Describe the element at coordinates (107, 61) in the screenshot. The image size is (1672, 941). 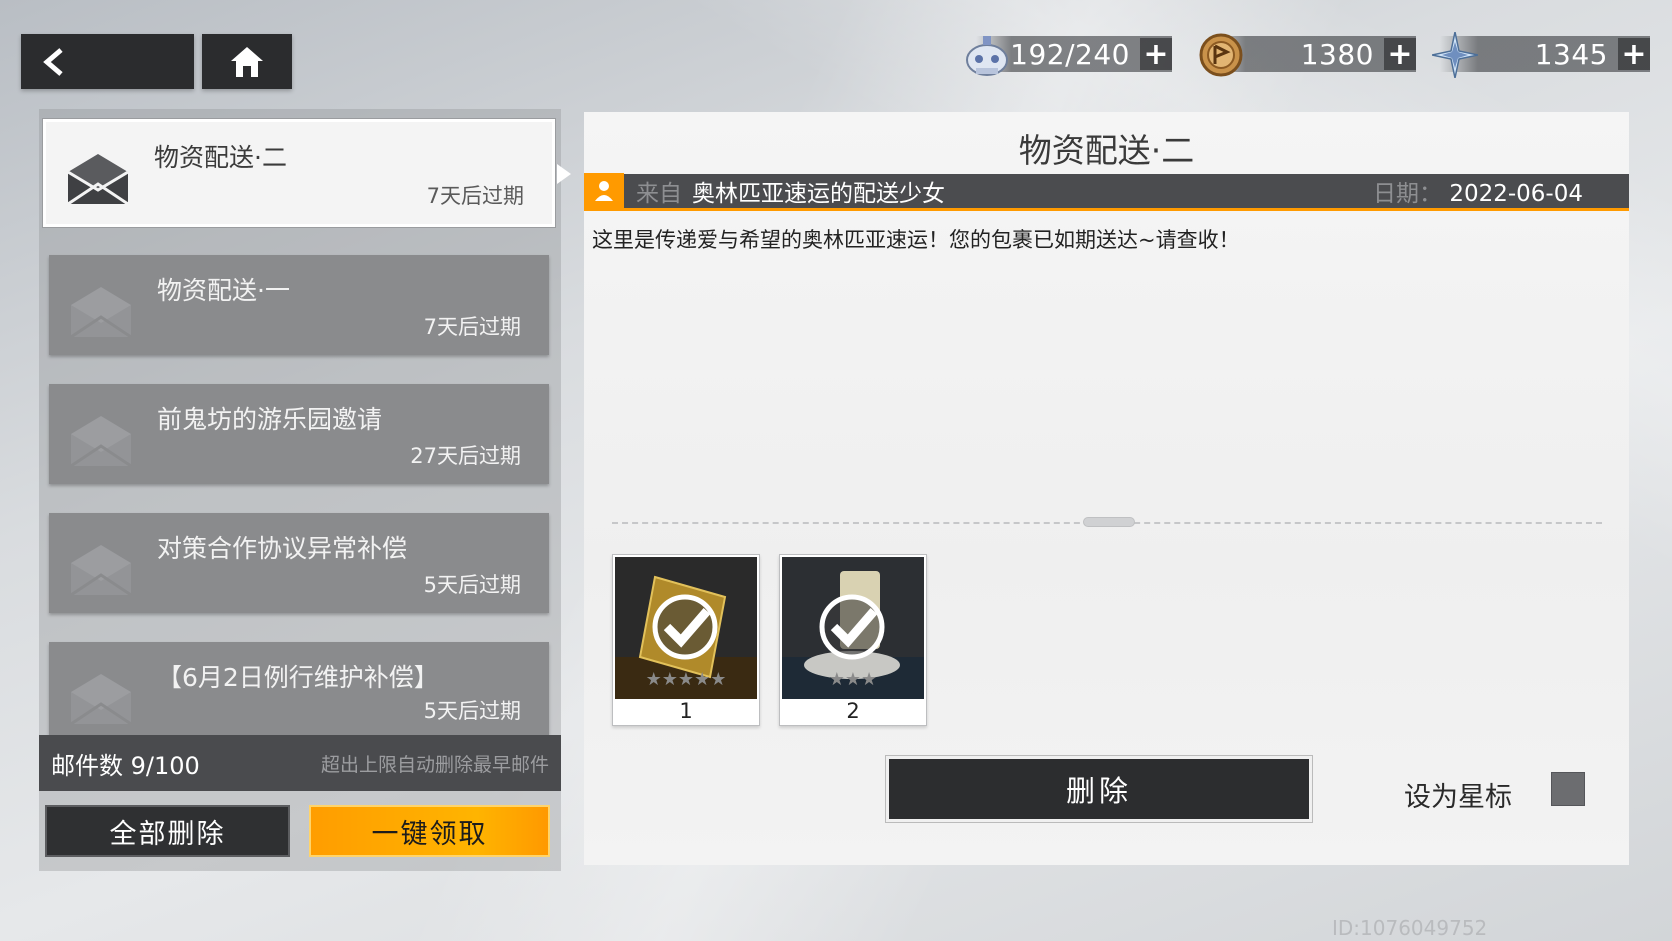
I see `back-button` at that location.